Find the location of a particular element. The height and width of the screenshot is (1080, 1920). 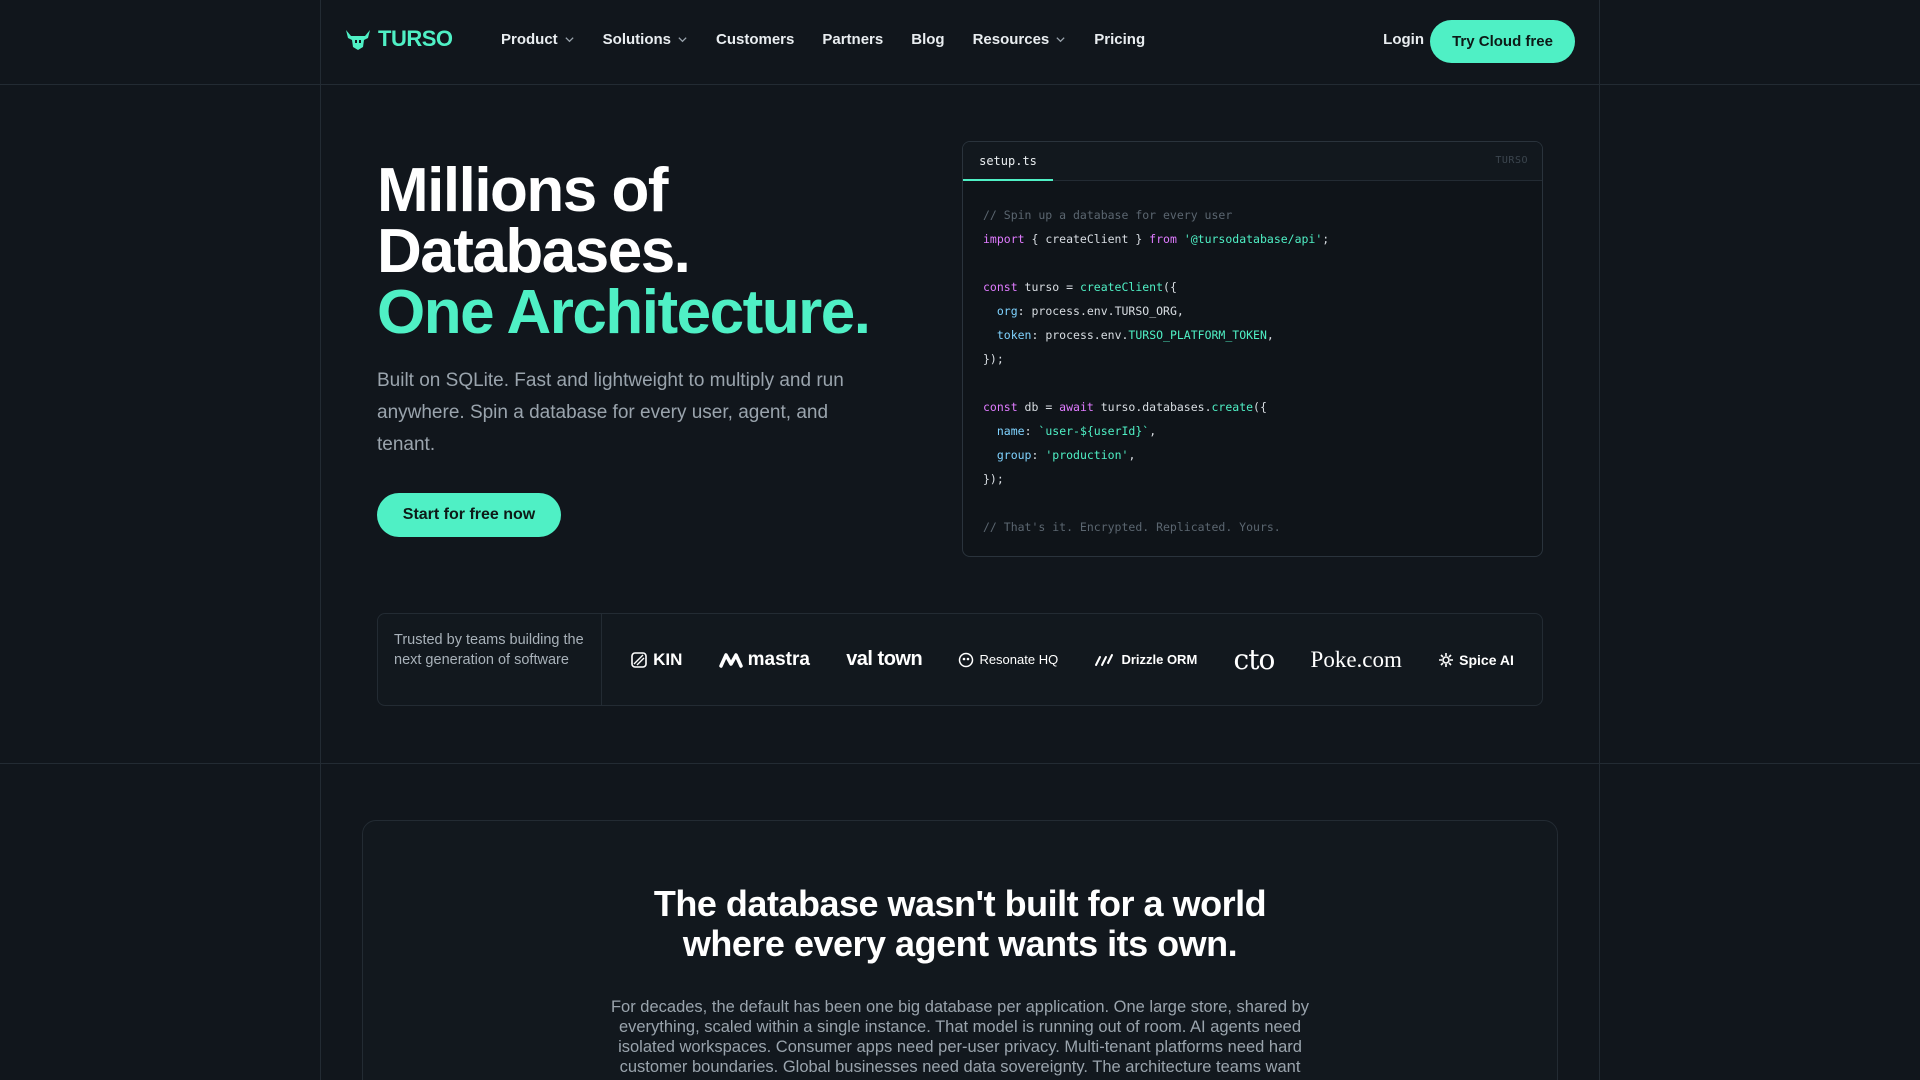

code-comment: // Spin up a database for every user is located at coordinates (1108, 215).